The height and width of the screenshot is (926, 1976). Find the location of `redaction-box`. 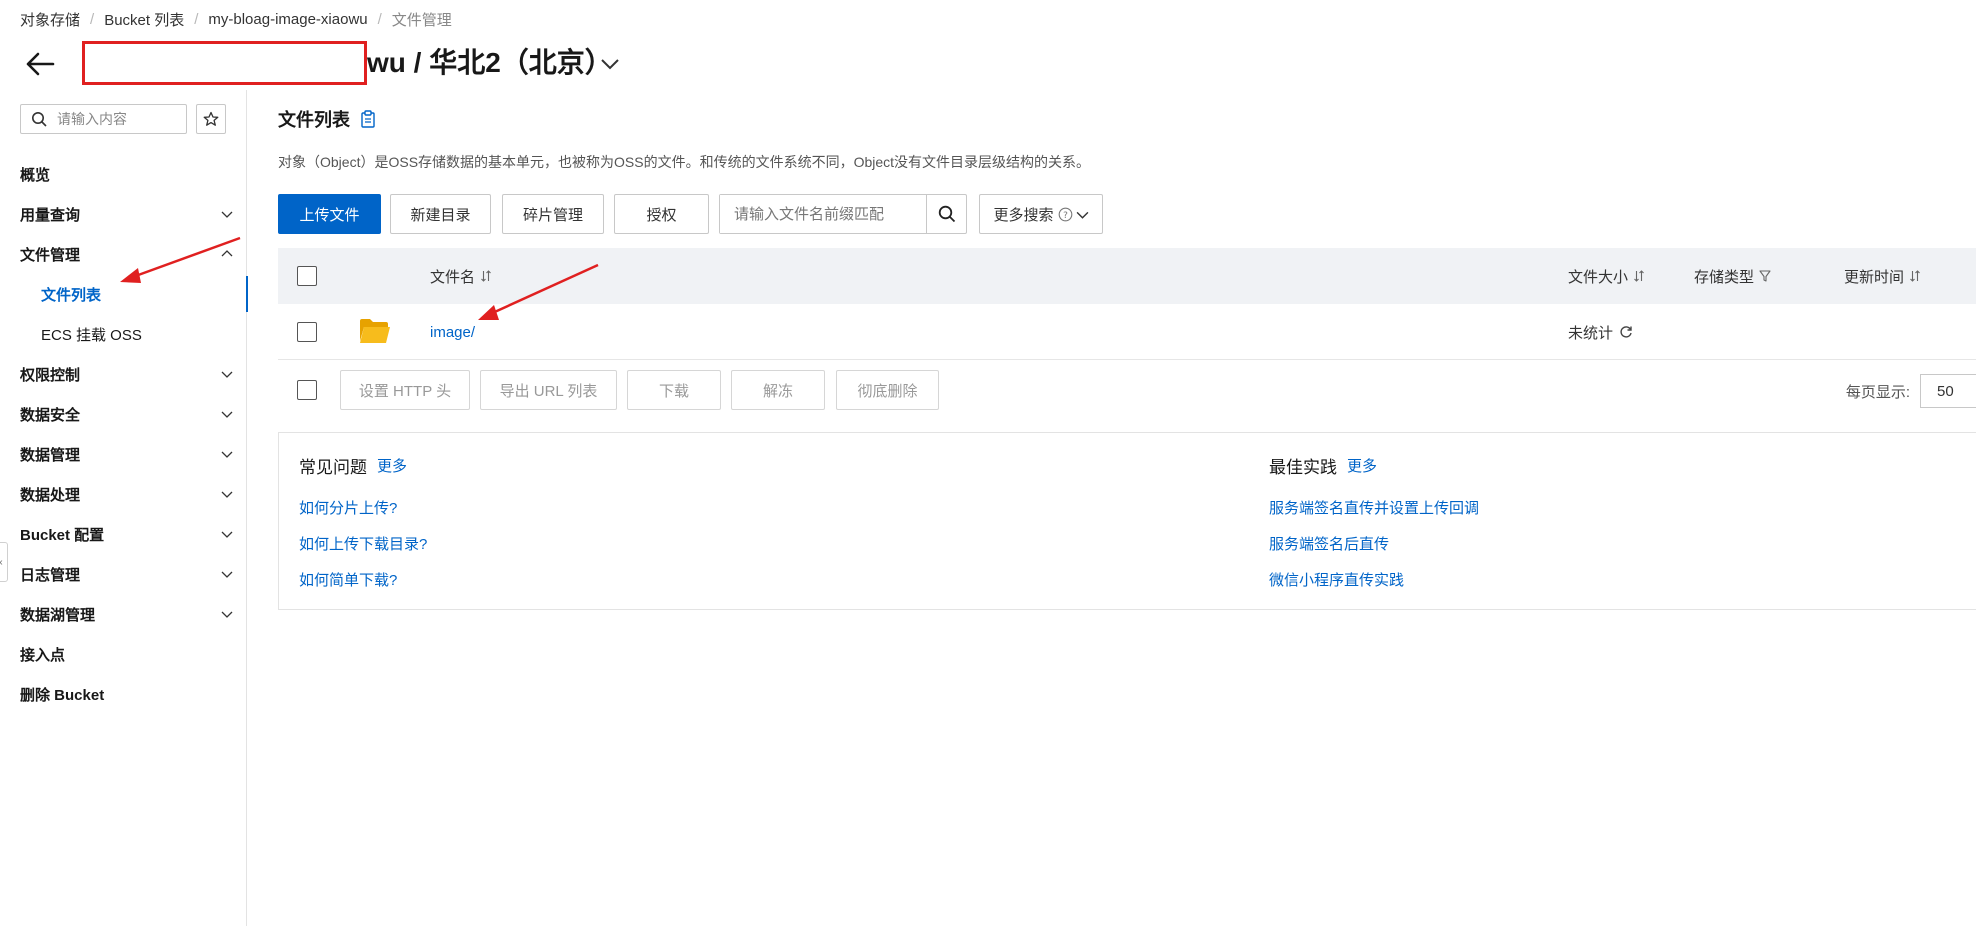

redaction-box is located at coordinates (224, 63).